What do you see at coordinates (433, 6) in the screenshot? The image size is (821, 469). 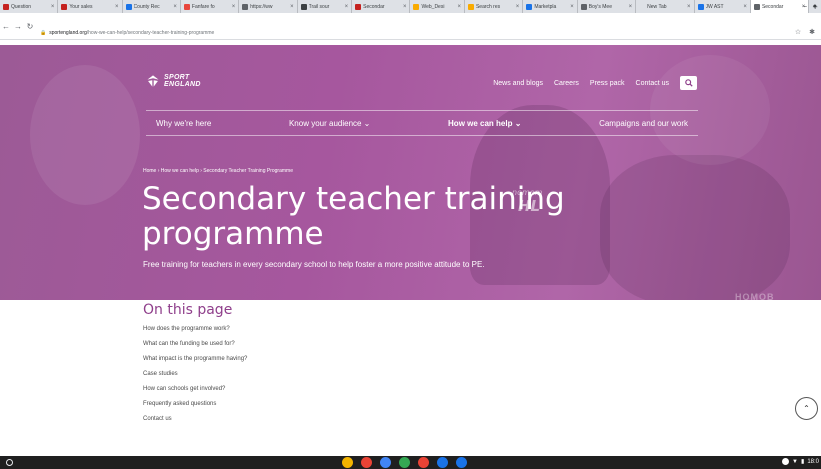 I see `tab-label: Web_Desi` at bounding box center [433, 6].